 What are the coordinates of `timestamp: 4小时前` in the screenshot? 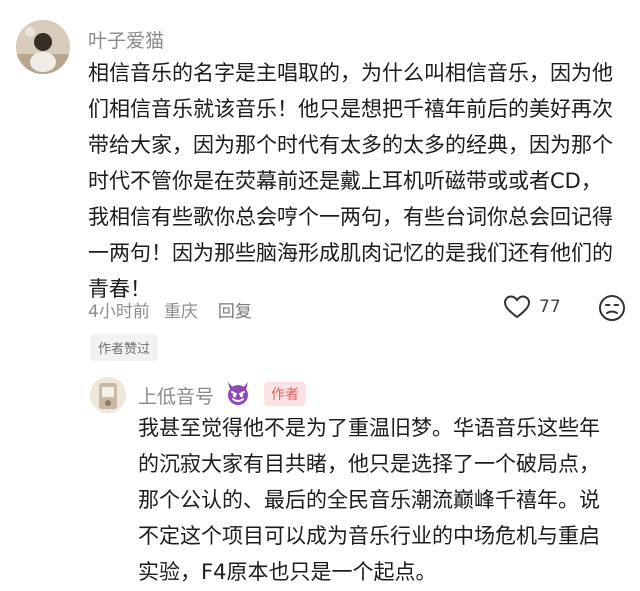 It's located at (119, 312).